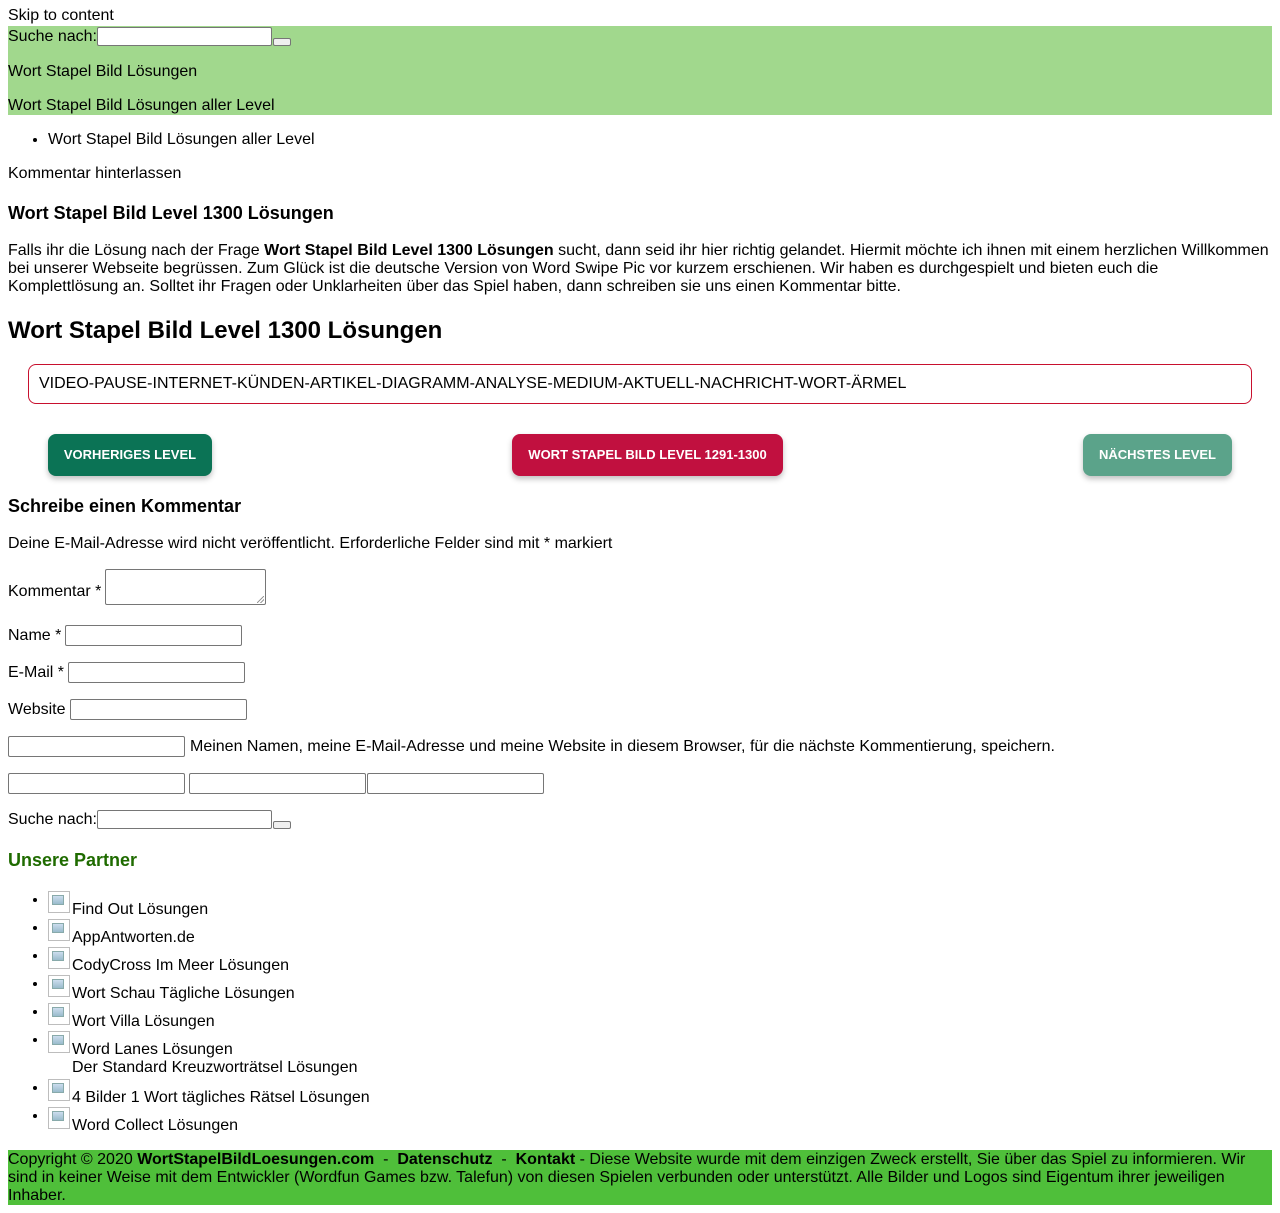 Image resolution: width=1280 pixels, height=1213 pixels. Describe the element at coordinates (158, 709) in the screenshot. I see `website-input` at that location.